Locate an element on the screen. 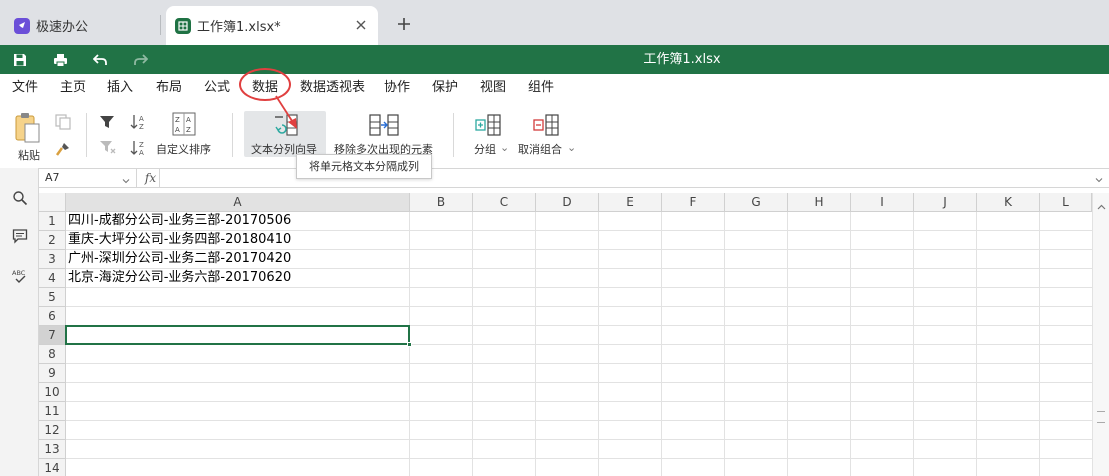  spellcheck-button: ABC is located at coordinates (20, 276).